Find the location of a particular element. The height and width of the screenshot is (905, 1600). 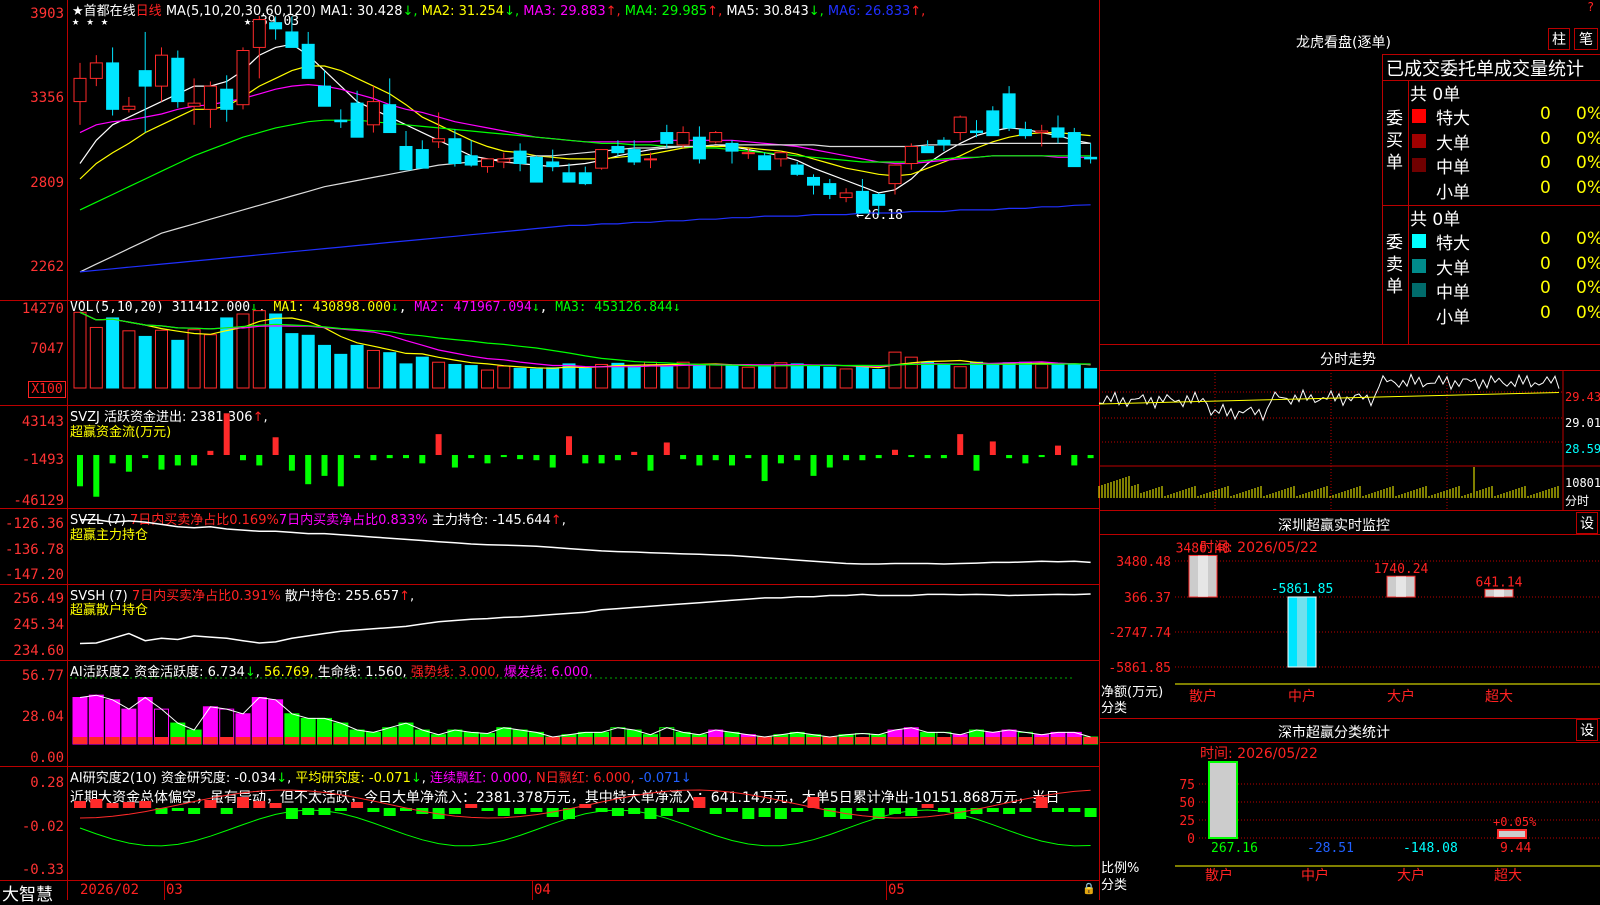

xaxis-label: 05 is located at coordinates (896, 890).